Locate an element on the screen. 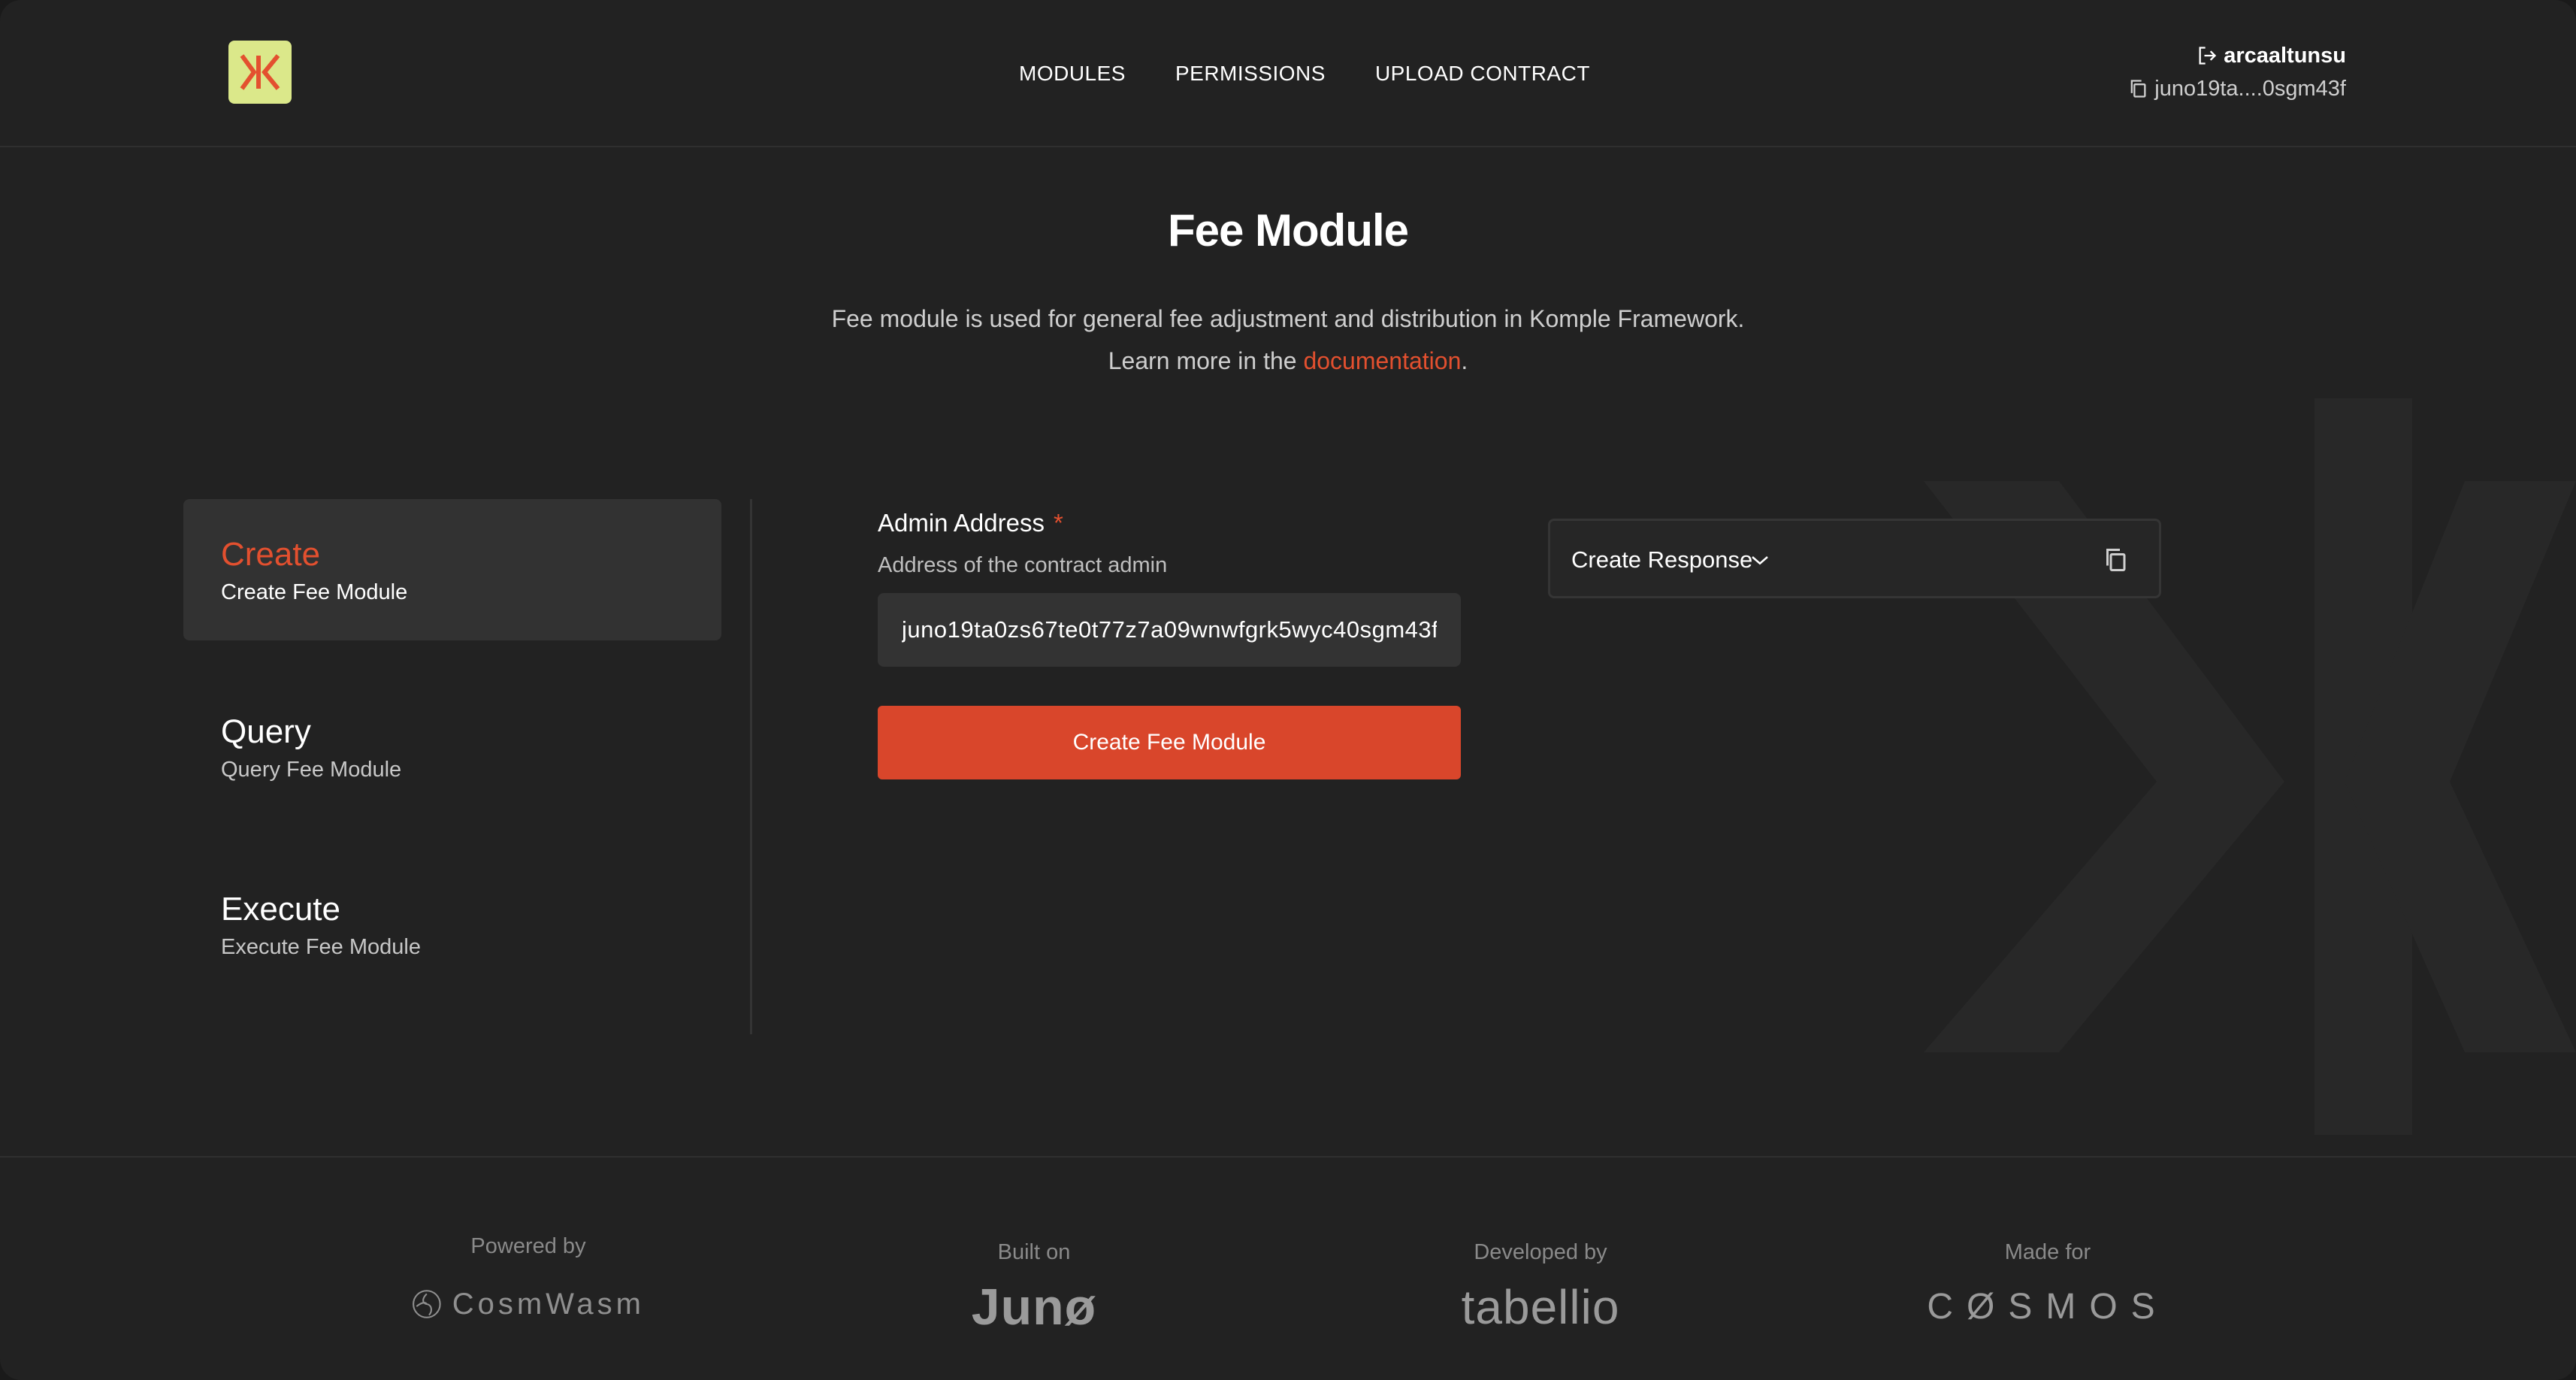  sidebar-item-execute: Execute Execute Fee Module is located at coordinates (452, 924).